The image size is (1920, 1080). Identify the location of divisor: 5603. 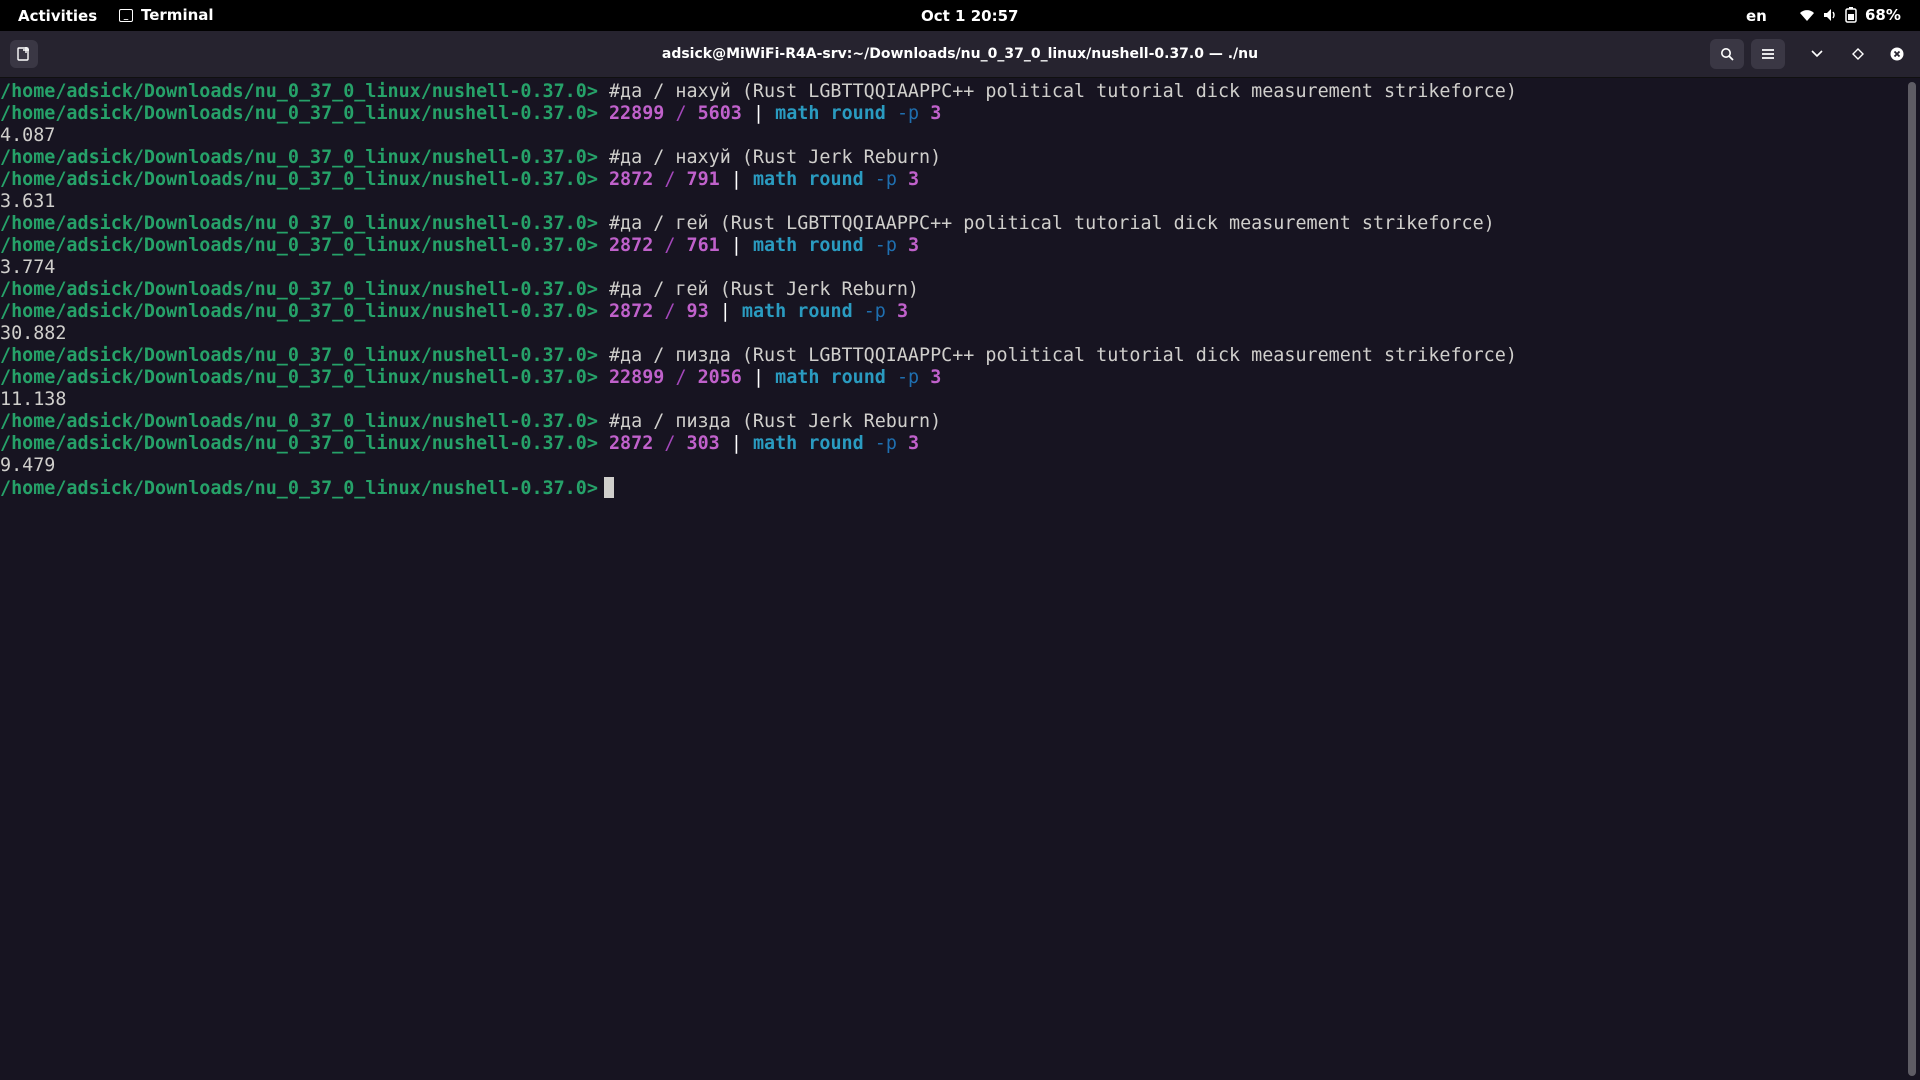
(719, 113).